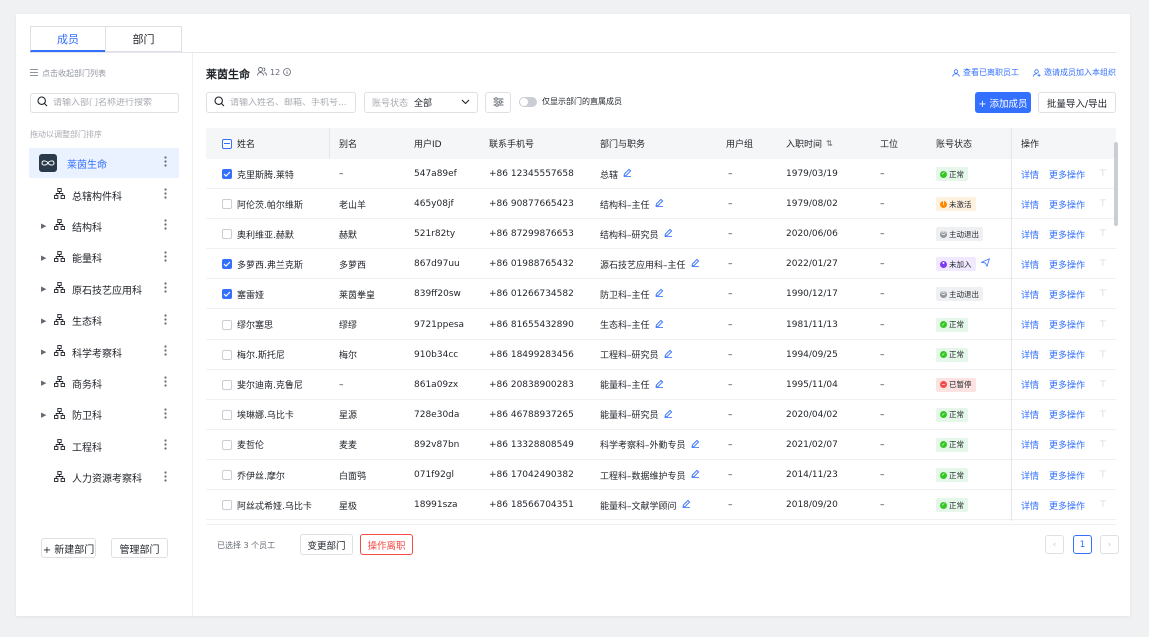  Describe the element at coordinates (104, 226) in the screenshot. I see `department-tree-item: ▶ 结构科` at that location.